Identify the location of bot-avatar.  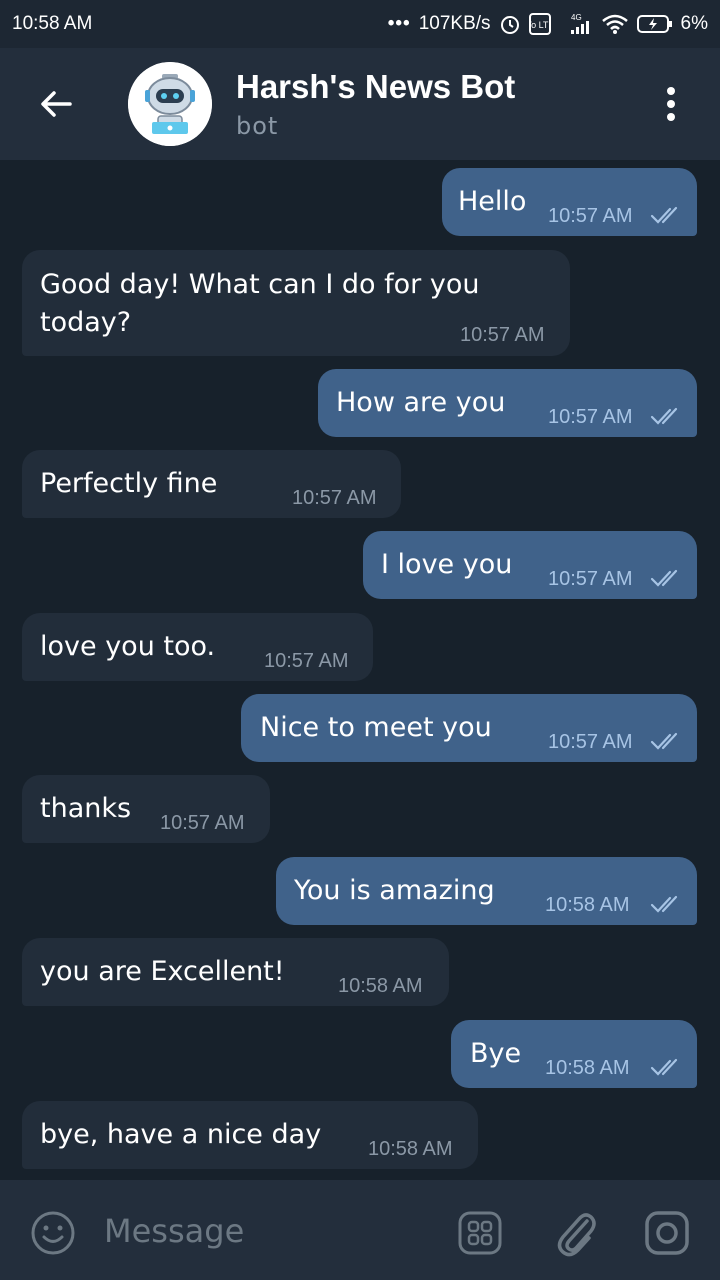
(170, 104).